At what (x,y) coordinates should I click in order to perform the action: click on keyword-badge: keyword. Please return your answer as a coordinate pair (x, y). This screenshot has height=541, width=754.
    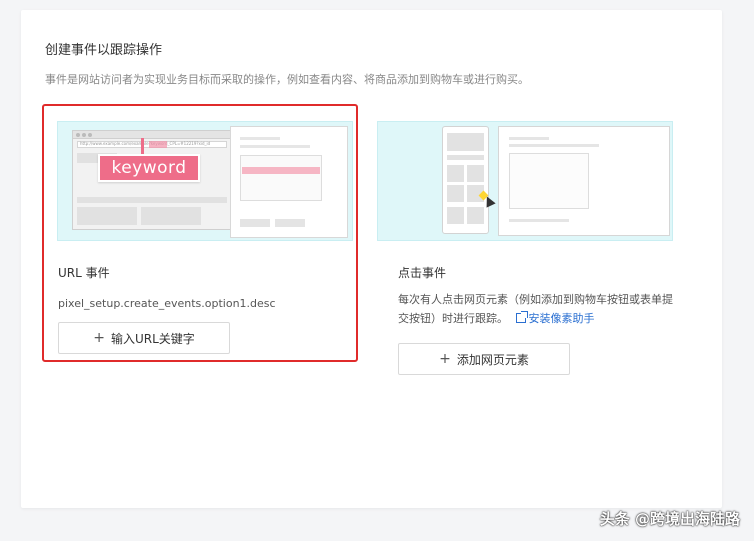
    Looking at the image, I should click on (149, 168).